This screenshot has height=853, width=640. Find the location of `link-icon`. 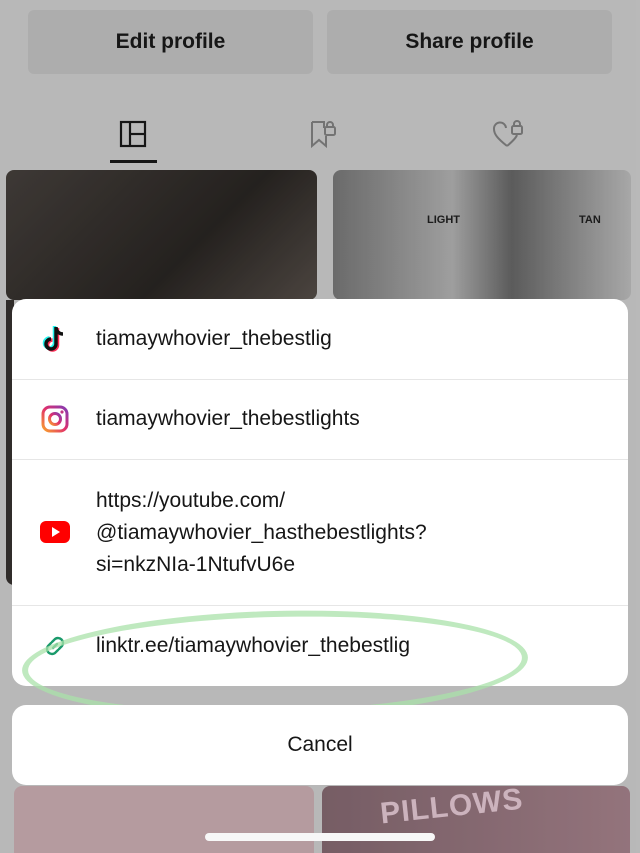

link-icon is located at coordinates (55, 646).